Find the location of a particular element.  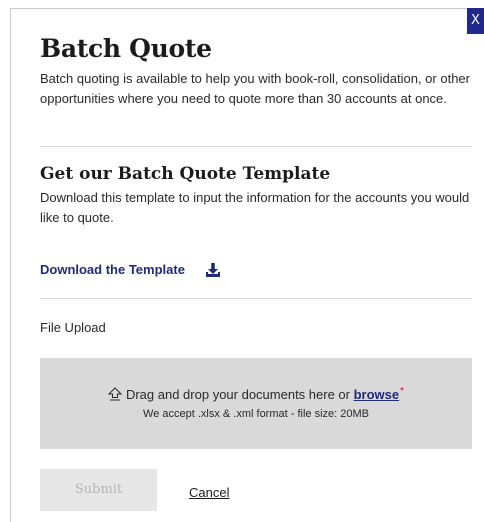

close-button: X is located at coordinates (475, 21).